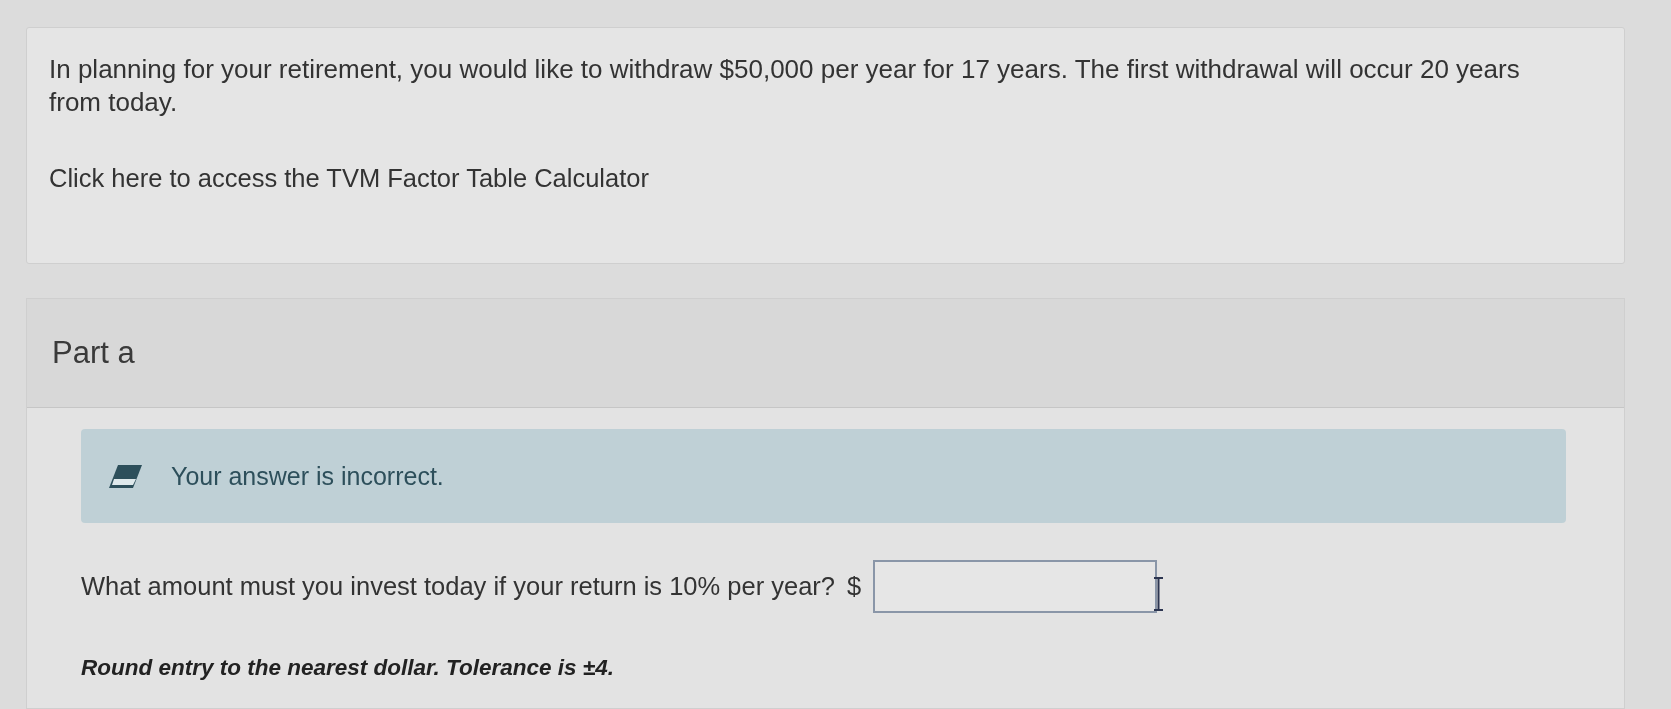 The image size is (1671, 709). Describe the element at coordinates (854, 586) in the screenshot. I see `currency-symbol: $` at that location.